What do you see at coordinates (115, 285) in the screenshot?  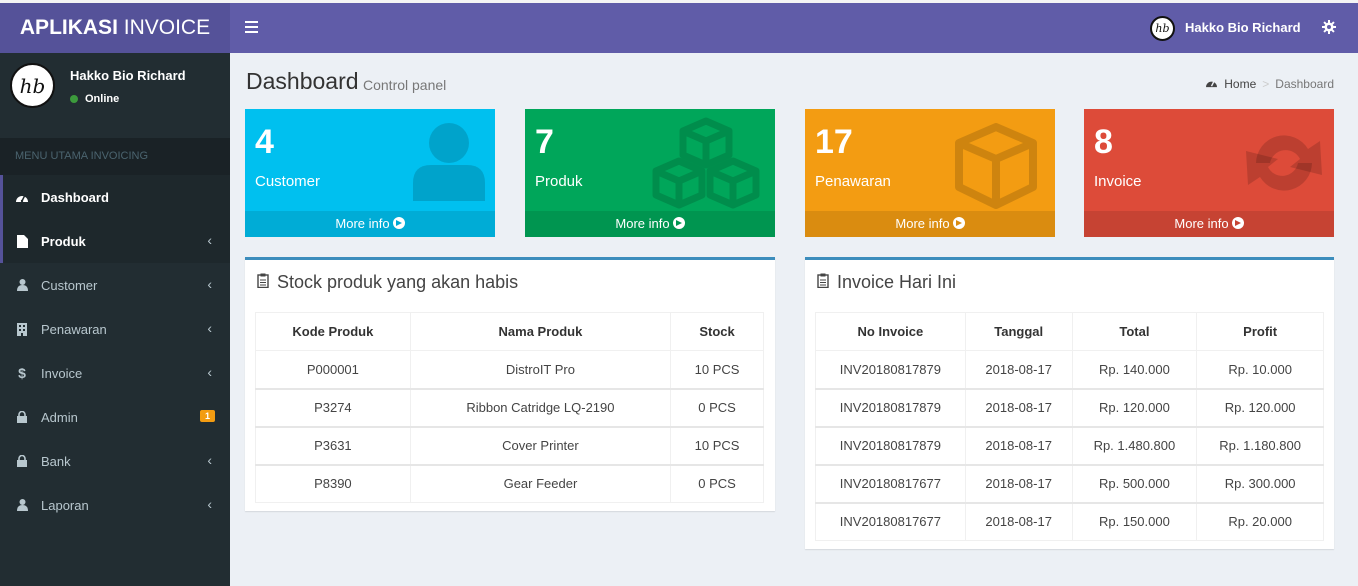 I see `sidebar-item-customer: Customer ‹` at bounding box center [115, 285].